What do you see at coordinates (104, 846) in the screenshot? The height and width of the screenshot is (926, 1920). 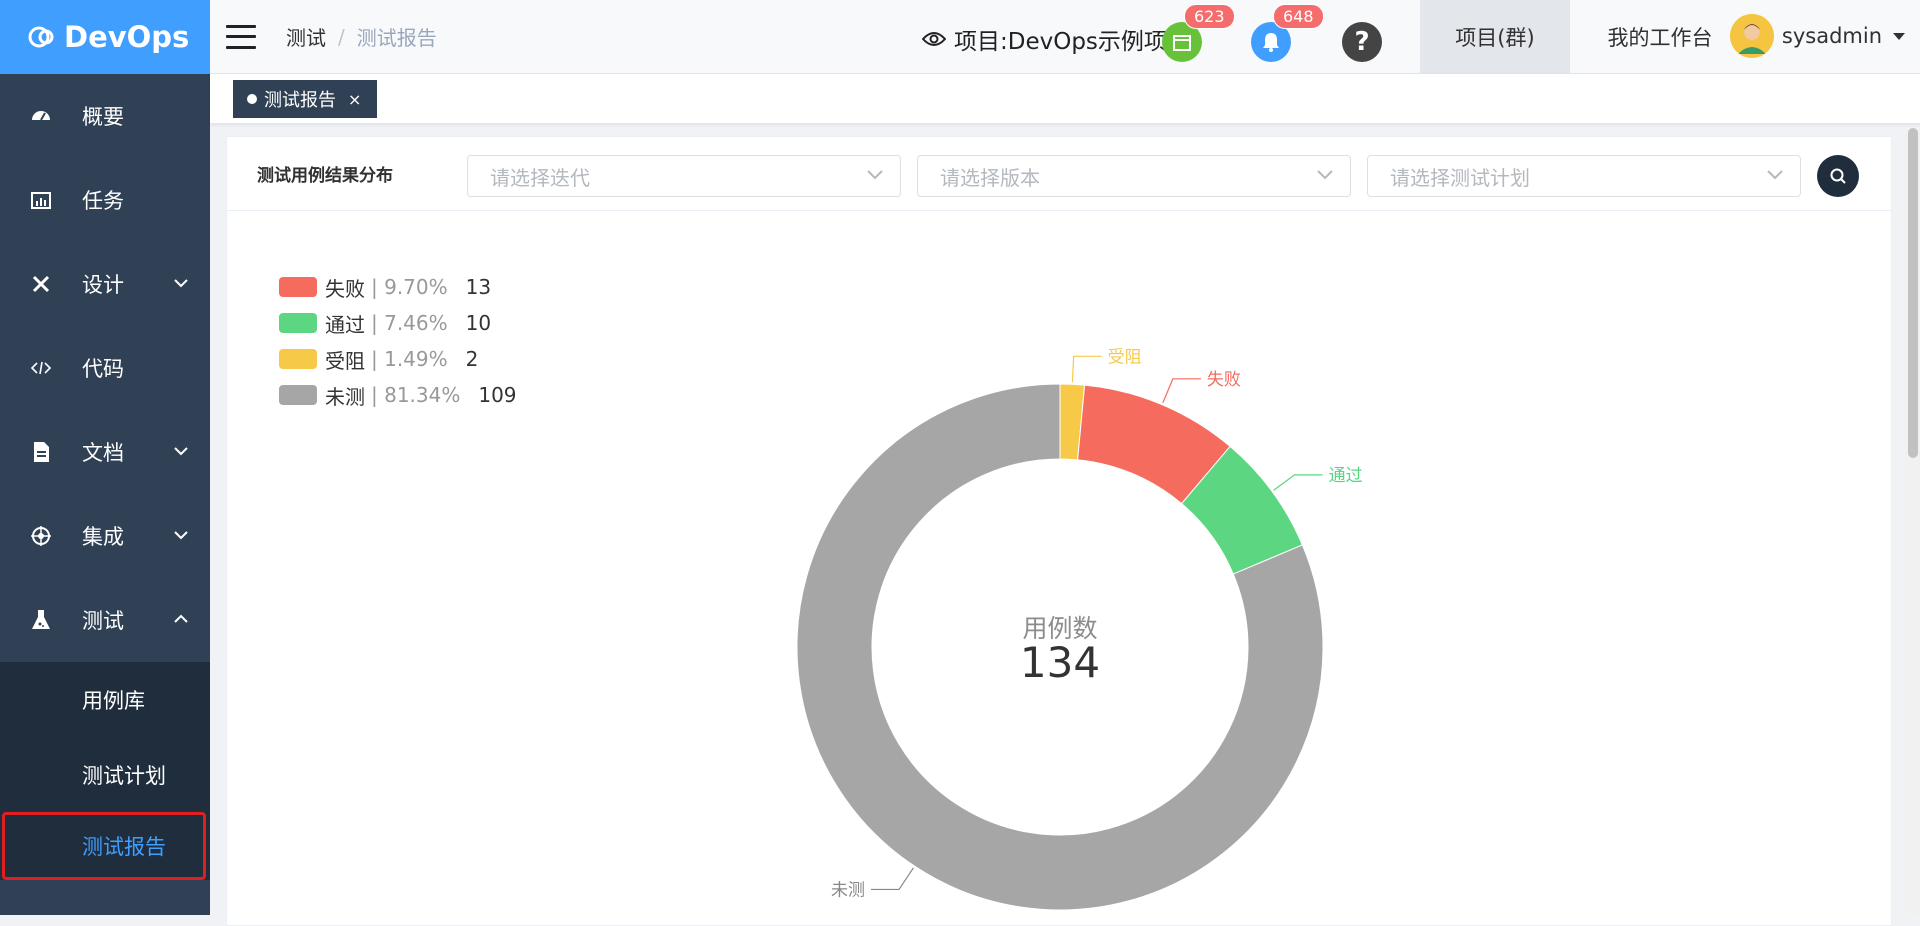 I see `sidebar-item-test-report: 测试报告` at bounding box center [104, 846].